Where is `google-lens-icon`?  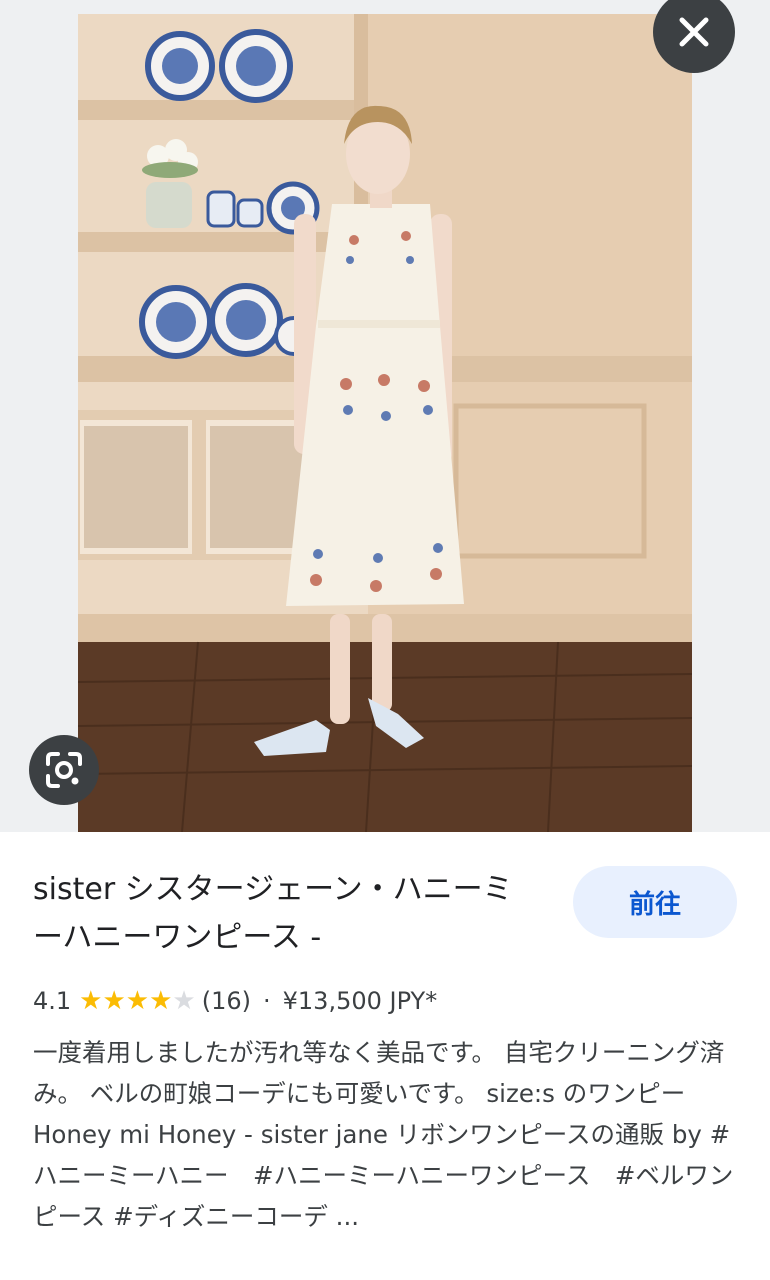
google-lens-icon is located at coordinates (64, 770).